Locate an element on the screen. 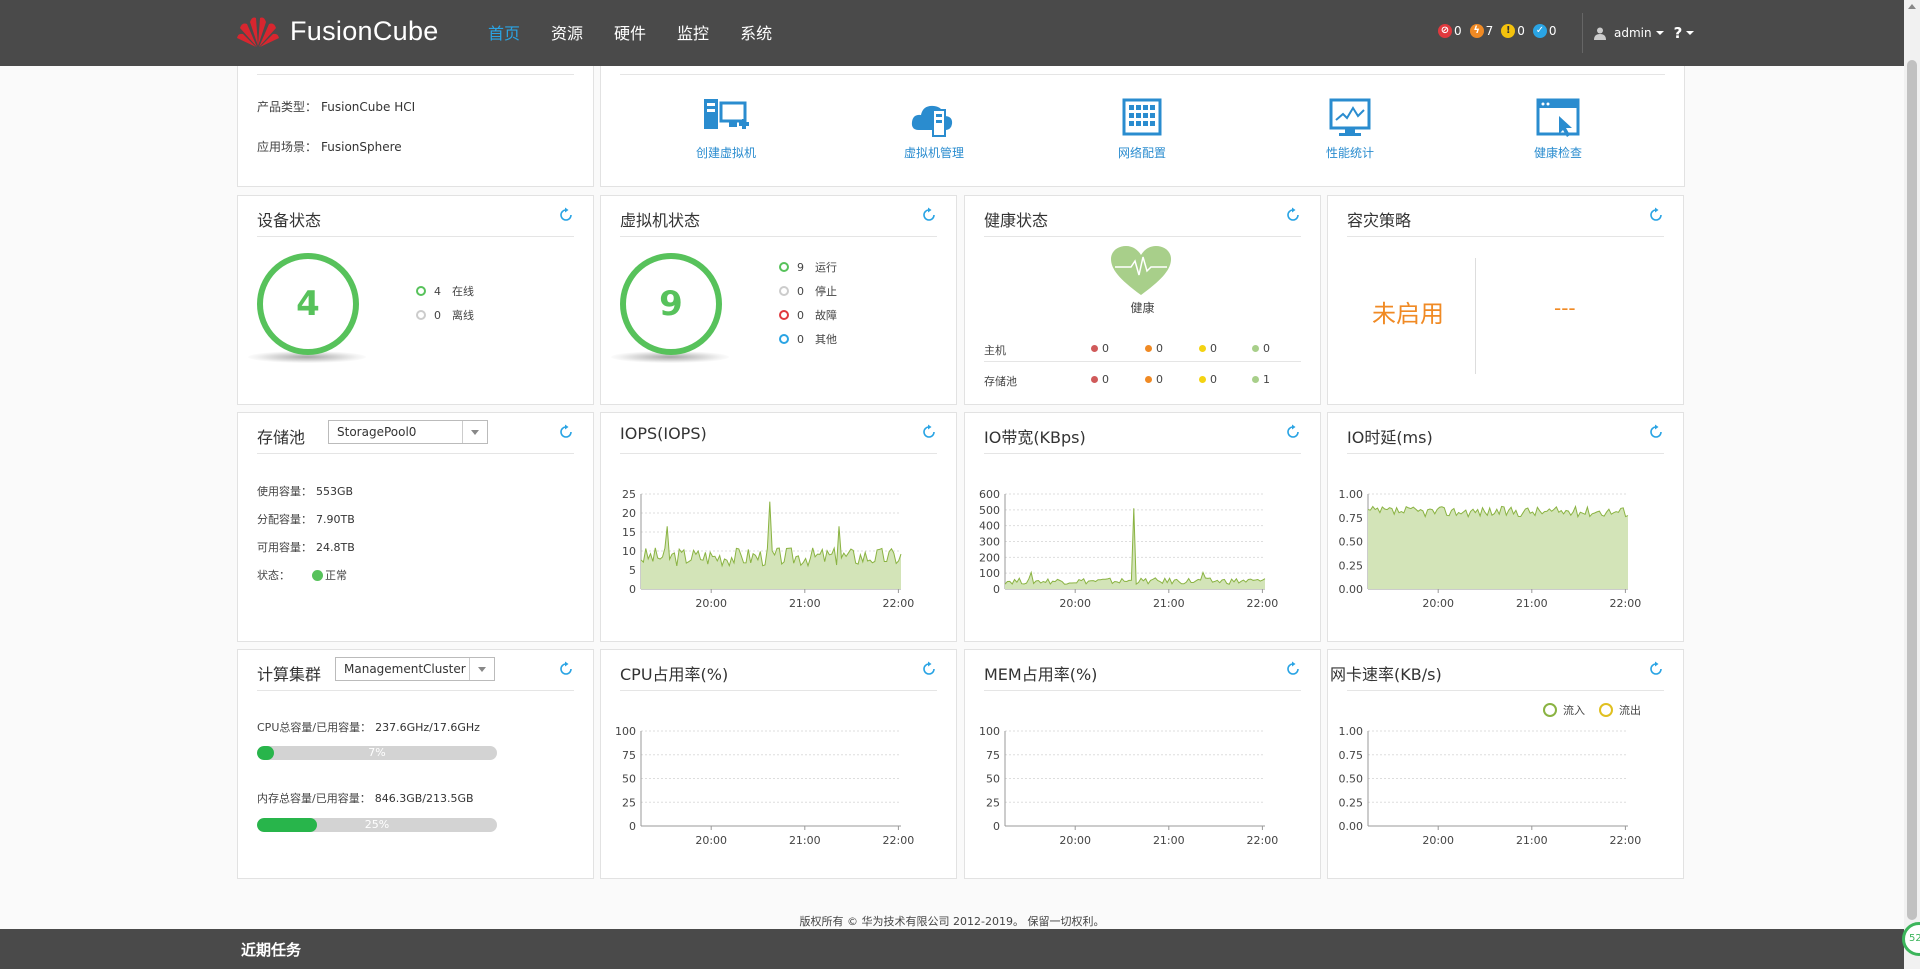 This screenshot has height=969, width=1920. heart-health-icon is located at coordinates (1141, 270).